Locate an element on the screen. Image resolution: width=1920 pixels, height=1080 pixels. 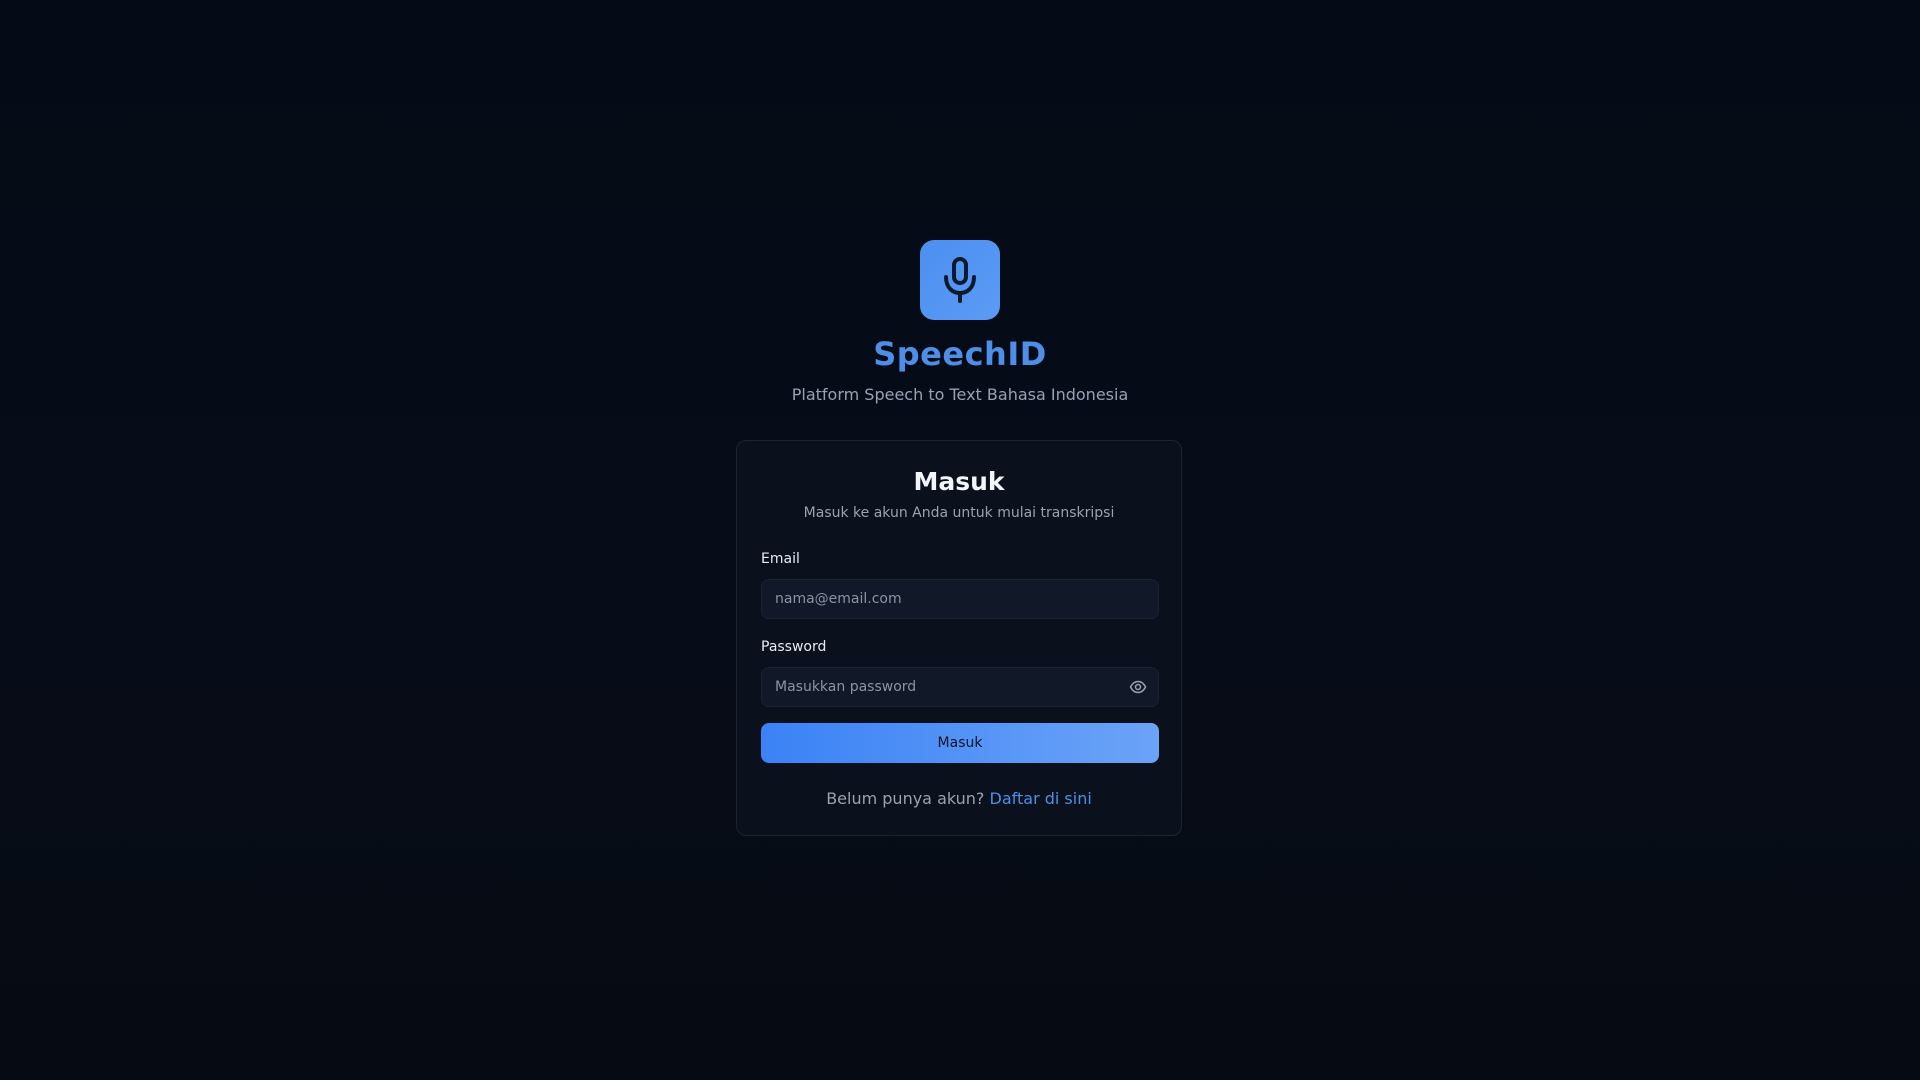
register-prompt-text: Belum punya akun? is located at coordinates (905, 798).